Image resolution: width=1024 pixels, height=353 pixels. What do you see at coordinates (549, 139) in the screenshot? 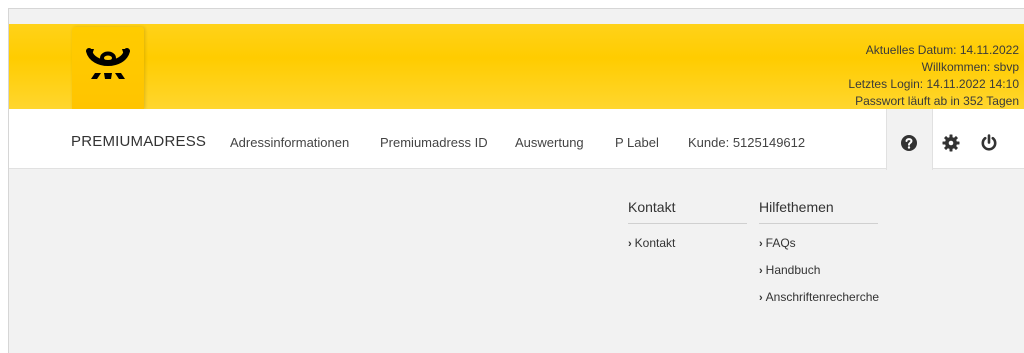
I see `nav-auswertung: Auswertung` at bounding box center [549, 139].